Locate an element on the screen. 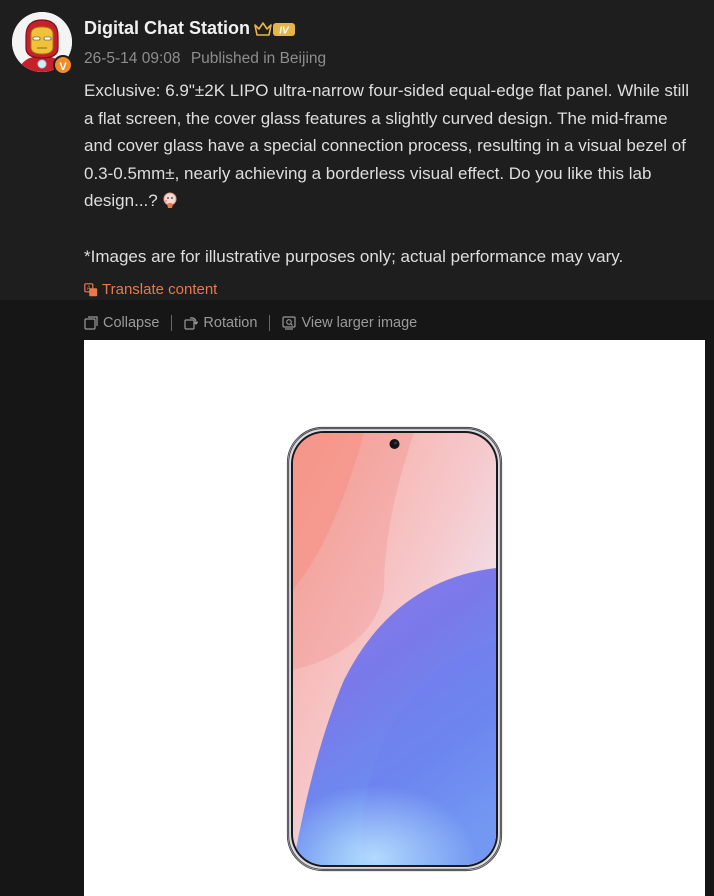 This screenshot has height=896, width=714. translate-icon: A is located at coordinates (91, 289).